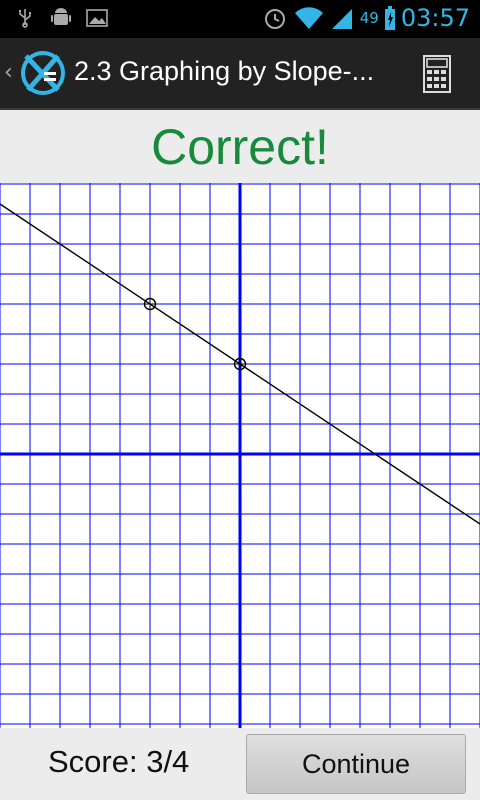  I want to click on usb-icon, so click(25, 18).